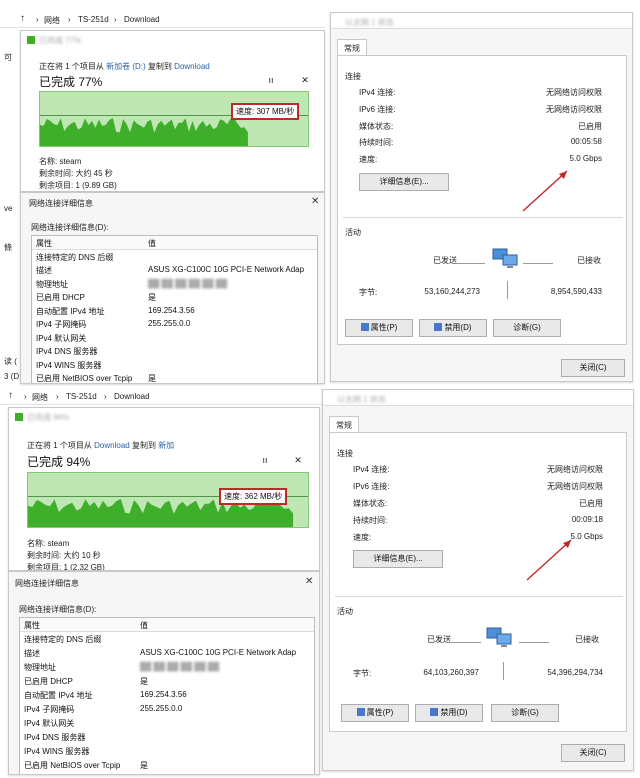 This screenshot has height=778, width=640. What do you see at coordinates (174, 297) in the screenshot?
I see `table-row: 已启用 DHCP 是` at bounding box center [174, 297].